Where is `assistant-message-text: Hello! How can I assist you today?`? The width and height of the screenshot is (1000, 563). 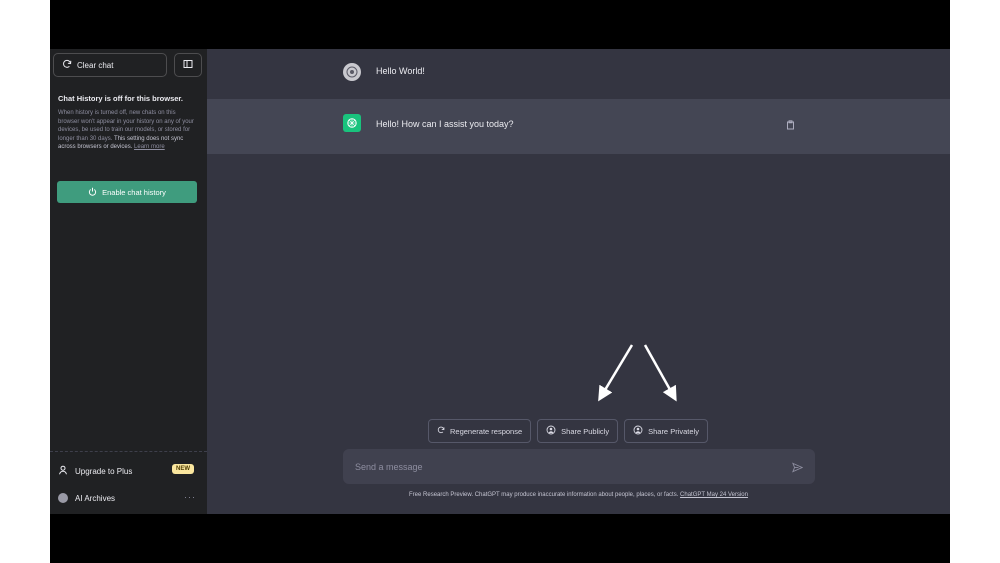 assistant-message-text: Hello! How can I assist you today? is located at coordinates (445, 124).